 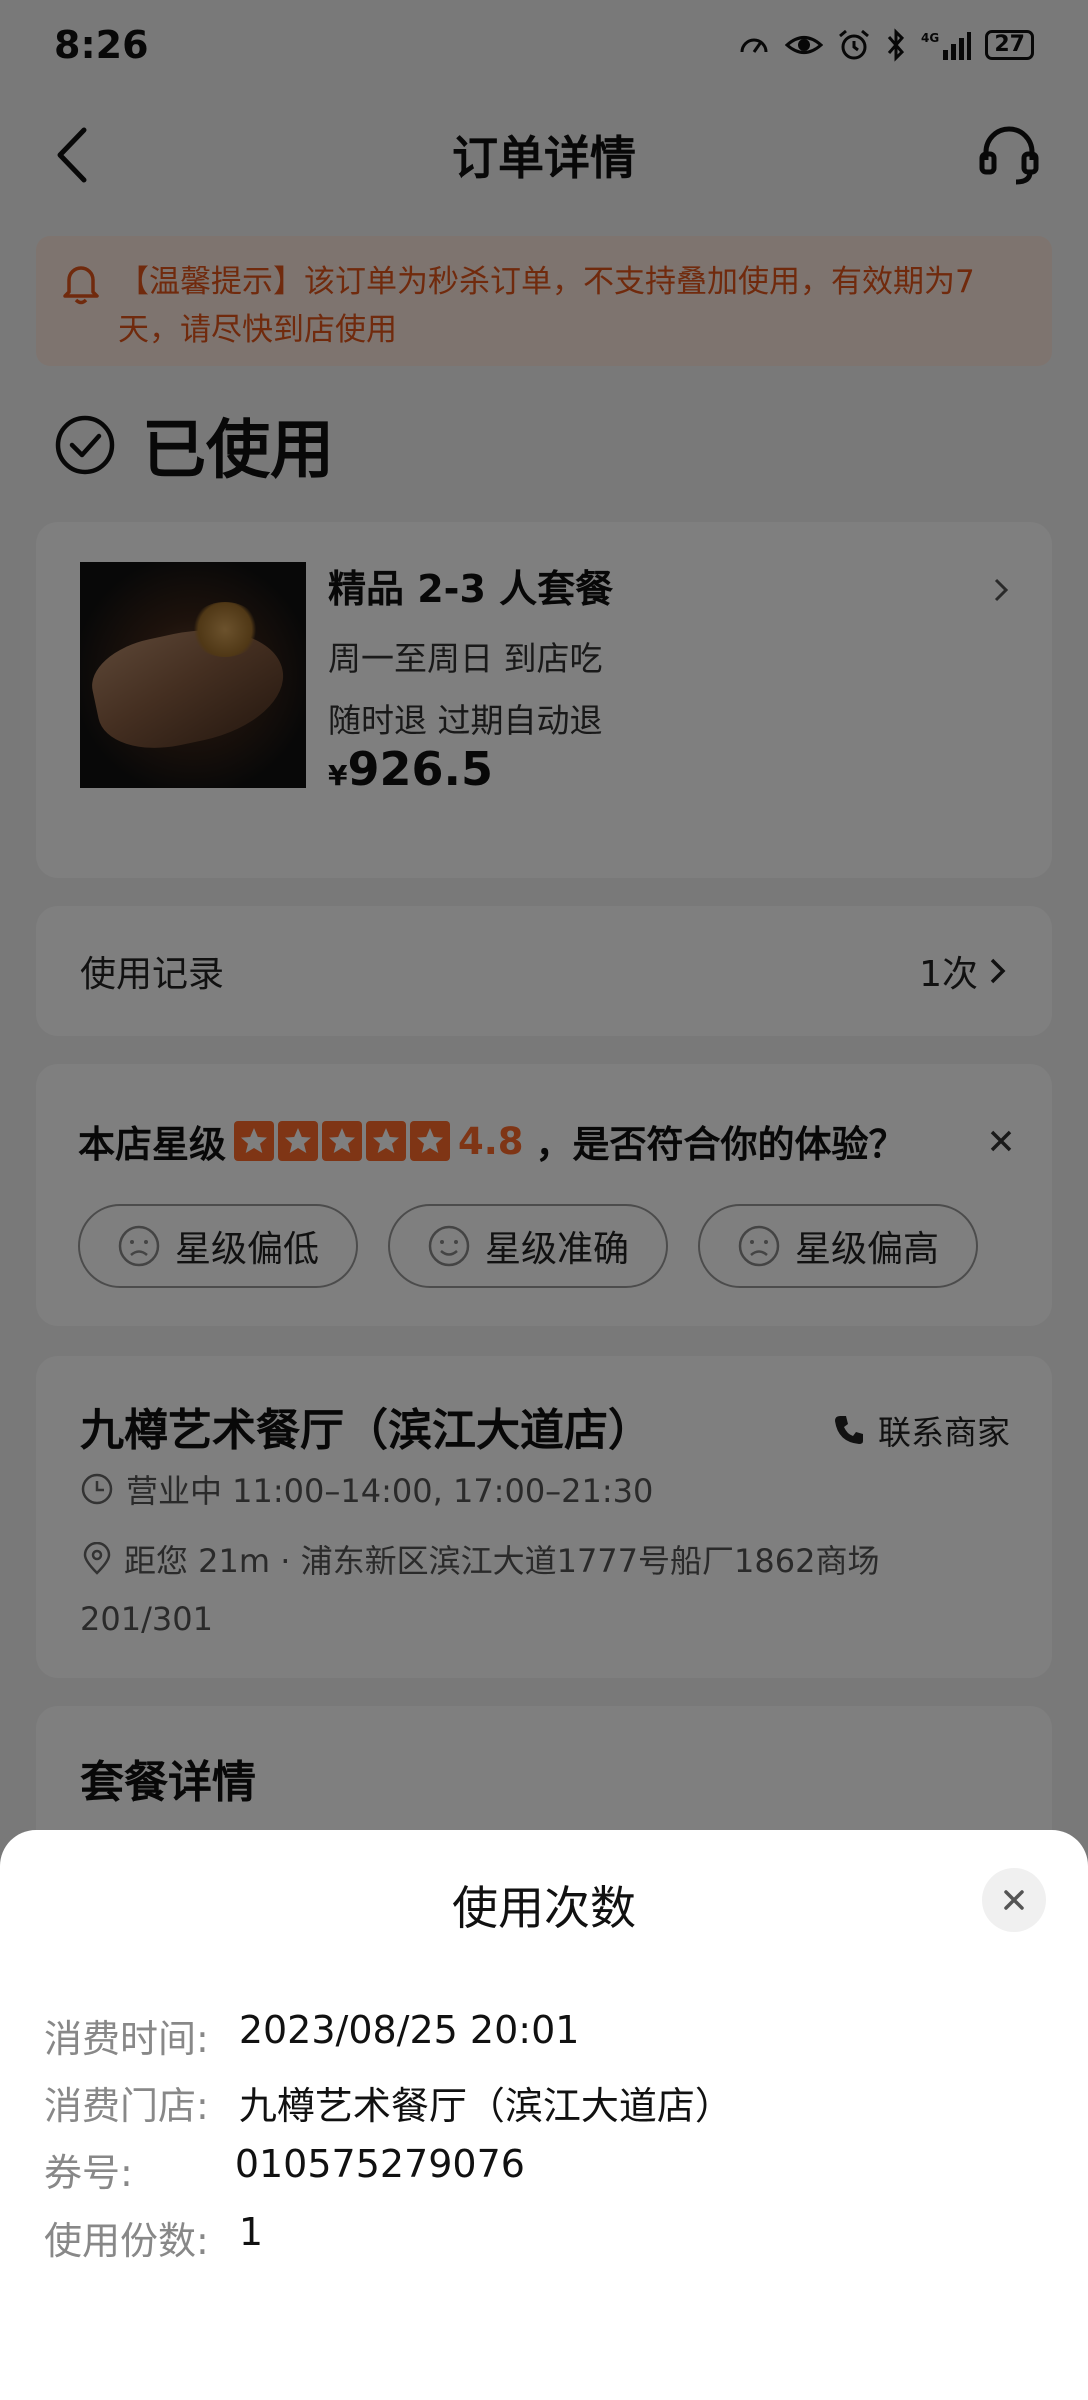 What do you see at coordinates (544, 1908) in the screenshot?
I see `sheet-title: 使用次数` at bounding box center [544, 1908].